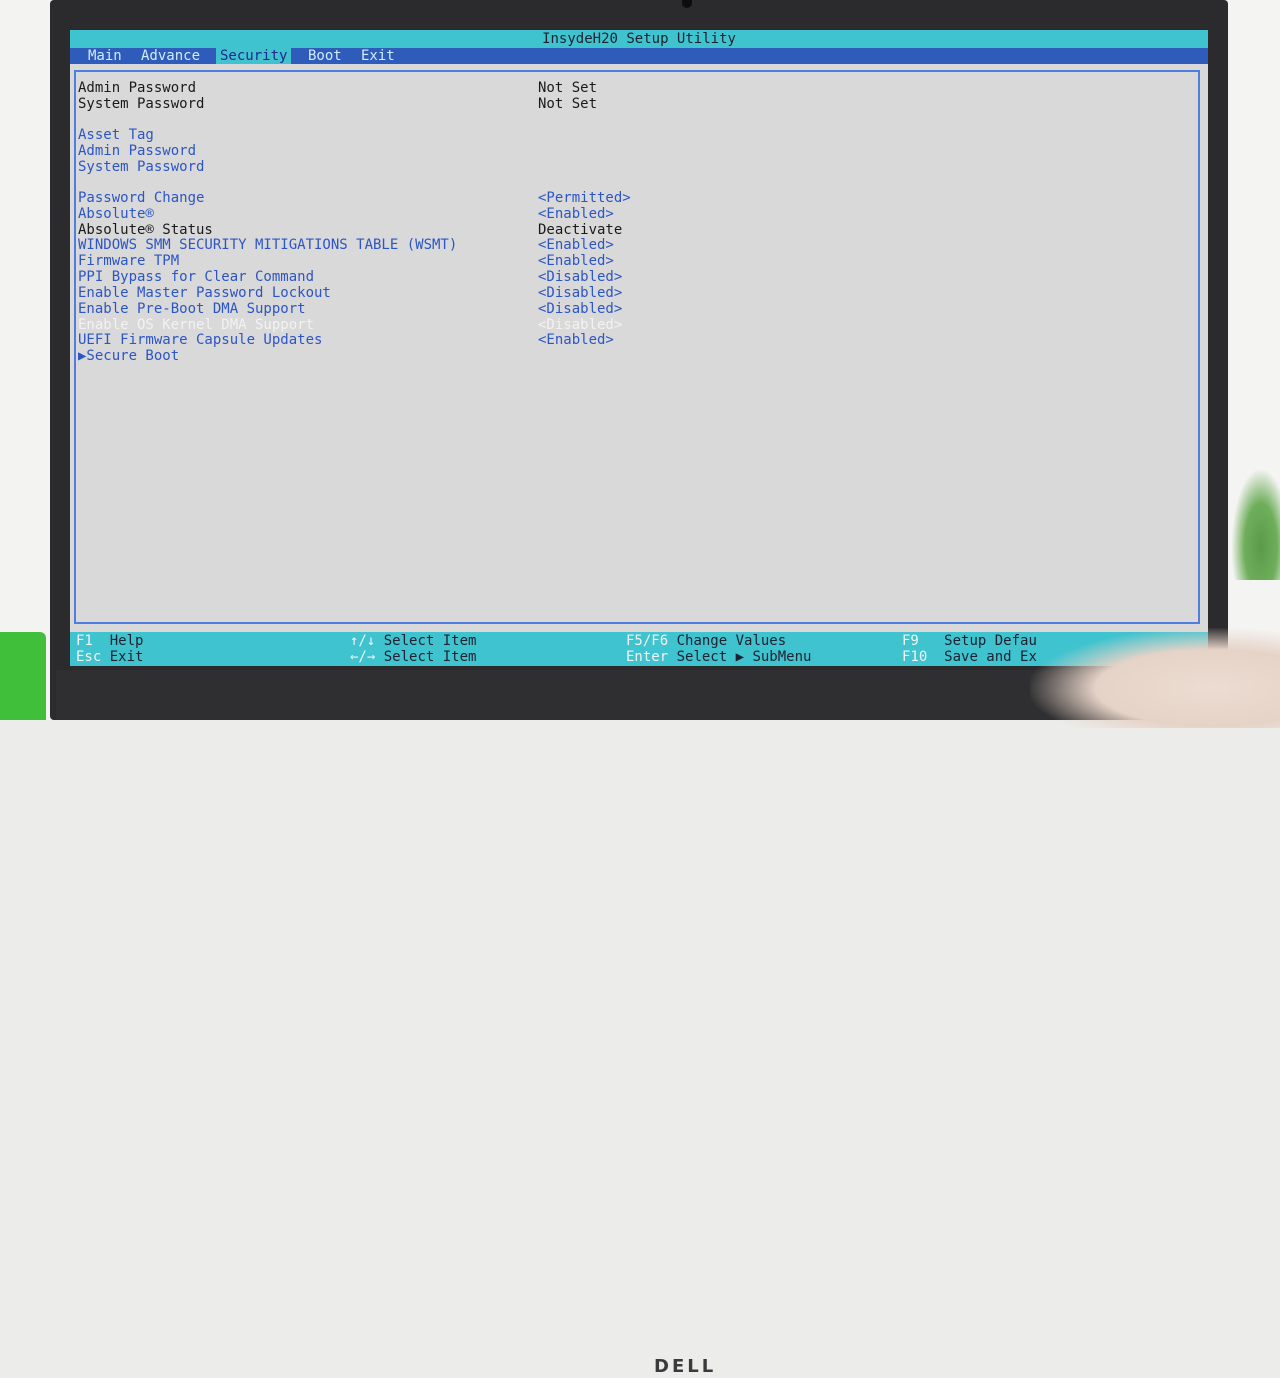  What do you see at coordinates (196, 277) in the screenshot?
I see `setting-label: PPI Bypass for Clear Command` at bounding box center [196, 277].